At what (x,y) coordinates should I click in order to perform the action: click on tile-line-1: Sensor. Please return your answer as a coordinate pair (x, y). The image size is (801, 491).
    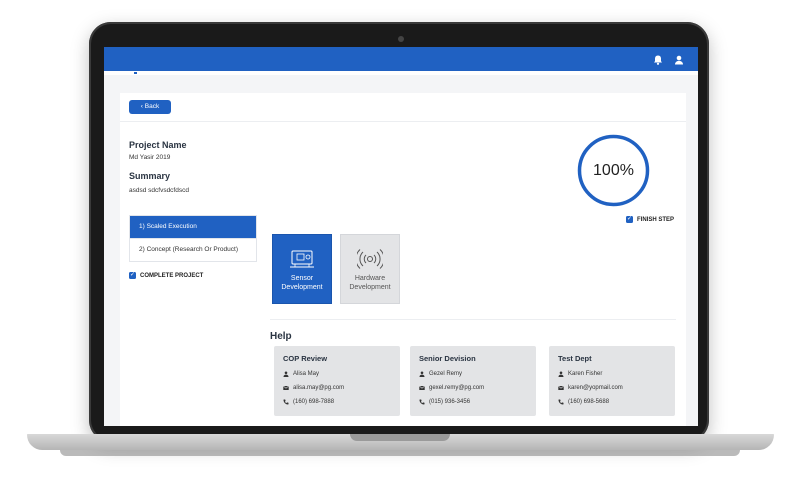
    Looking at the image, I should click on (302, 278).